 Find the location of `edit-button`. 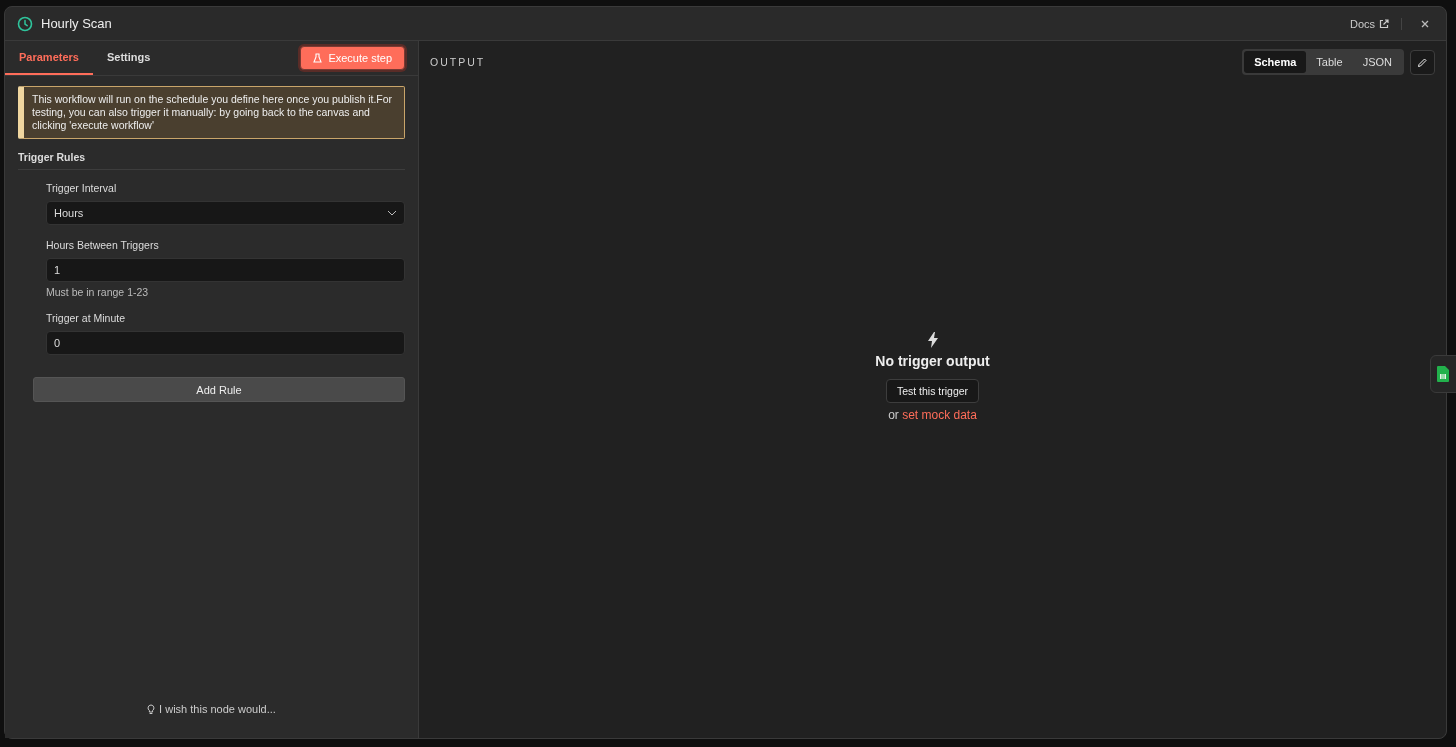

edit-button is located at coordinates (1422, 62).